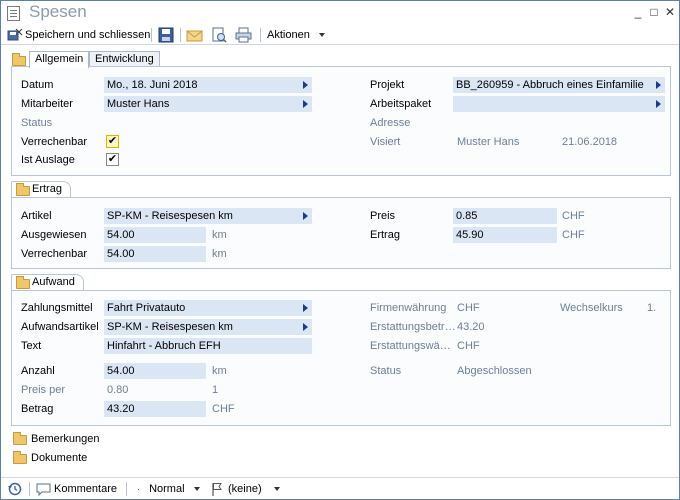  I want to click on save-button, so click(166, 35).